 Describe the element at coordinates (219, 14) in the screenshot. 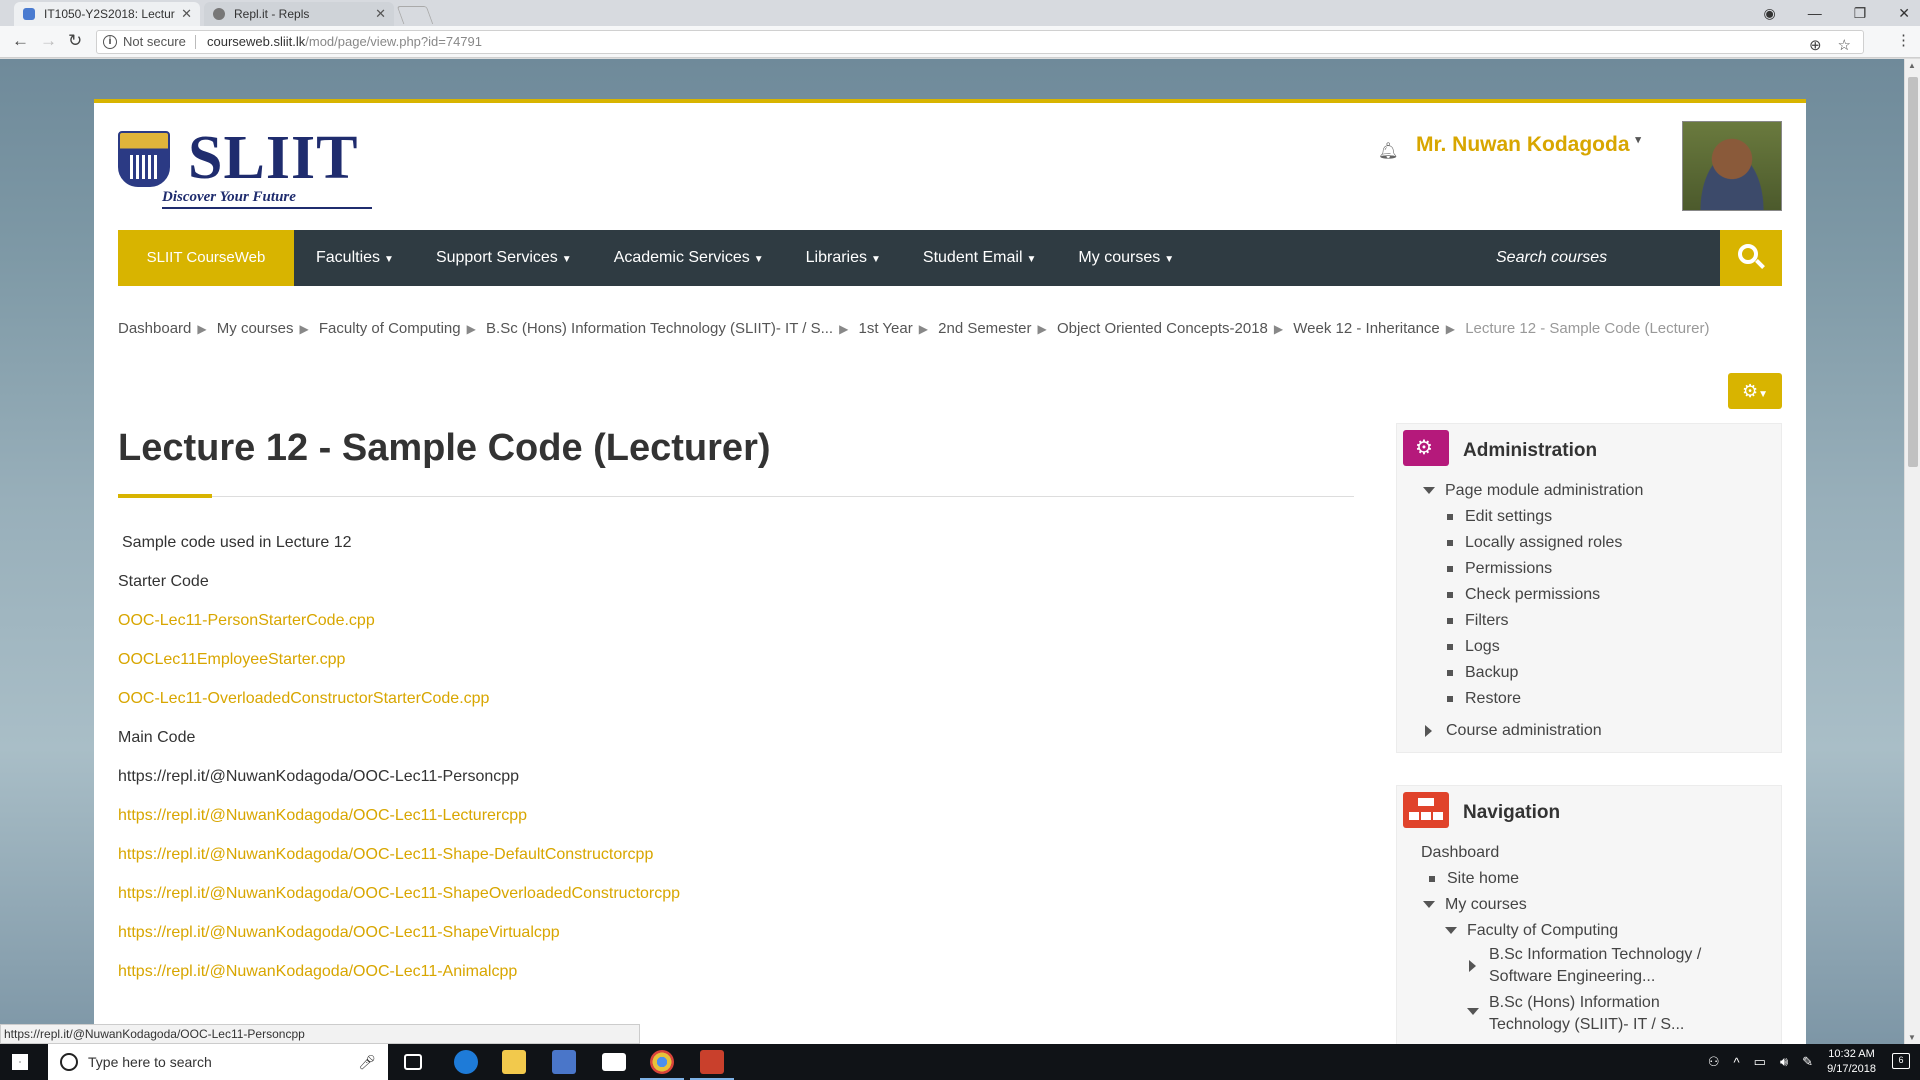

I see `replit-favicon-icon` at that location.